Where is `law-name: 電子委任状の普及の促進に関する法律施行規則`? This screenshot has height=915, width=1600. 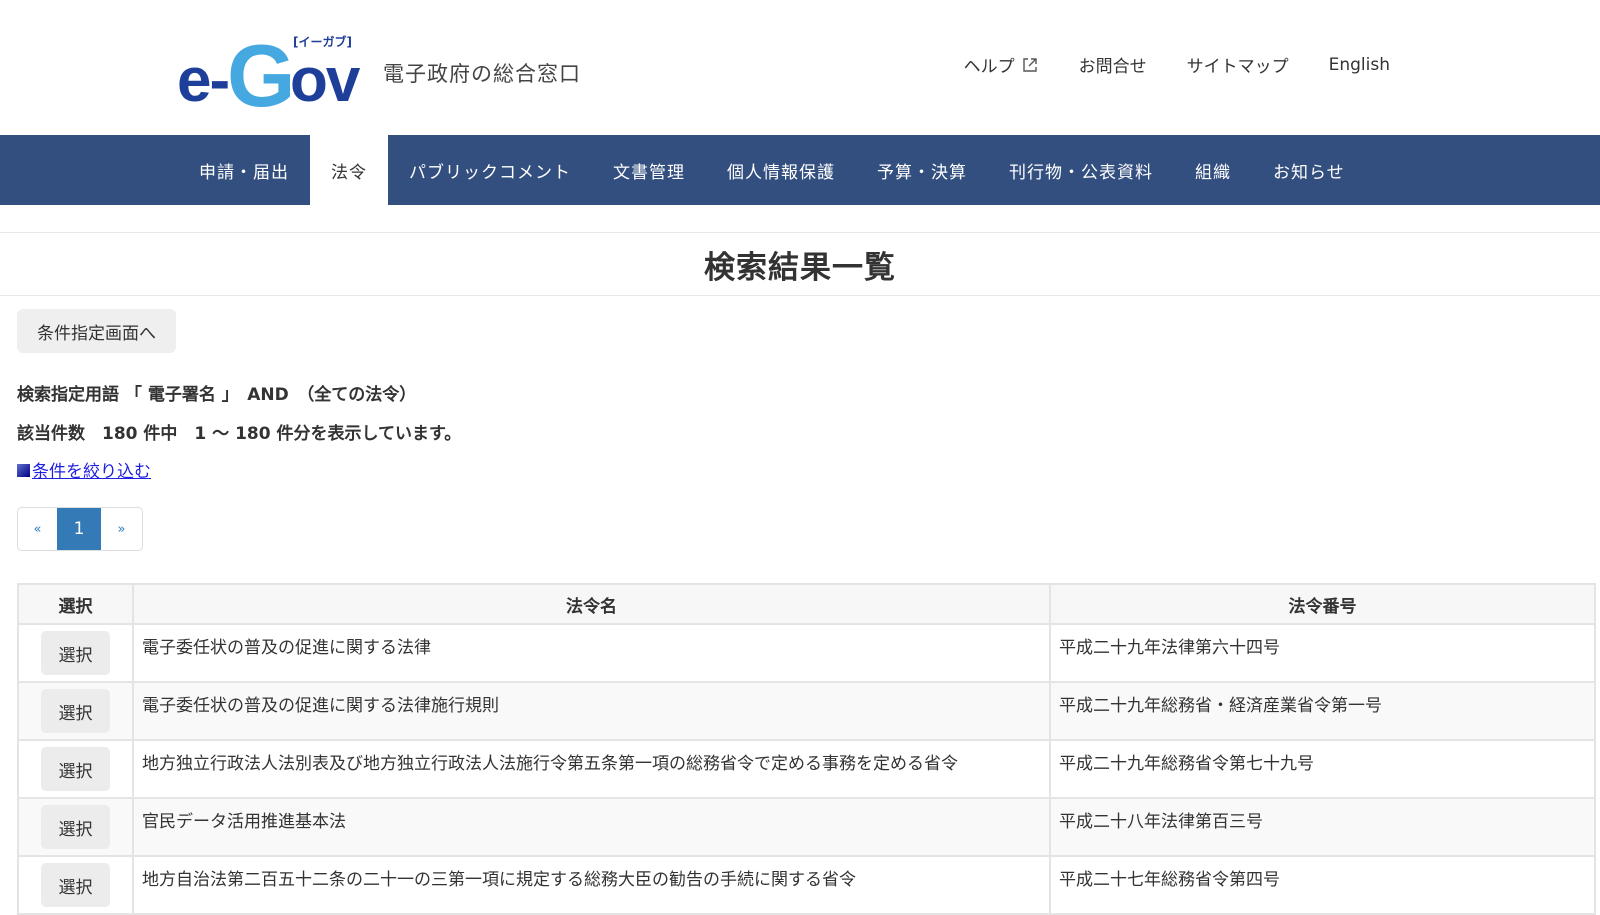
law-name: 電子委任状の普及の促進に関する法律施行規則 is located at coordinates (591, 711).